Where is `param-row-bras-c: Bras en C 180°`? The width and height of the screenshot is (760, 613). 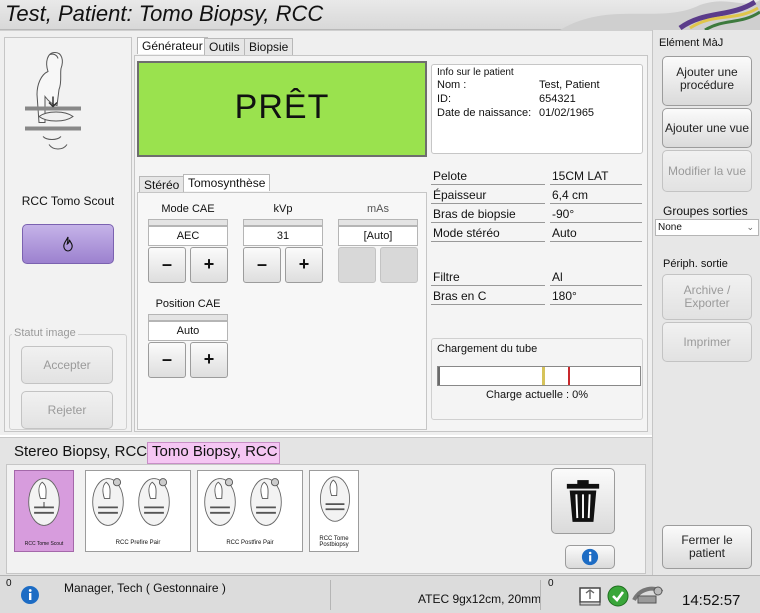
param-row-bras-c: Bras en C 180° is located at coordinates (537, 296).